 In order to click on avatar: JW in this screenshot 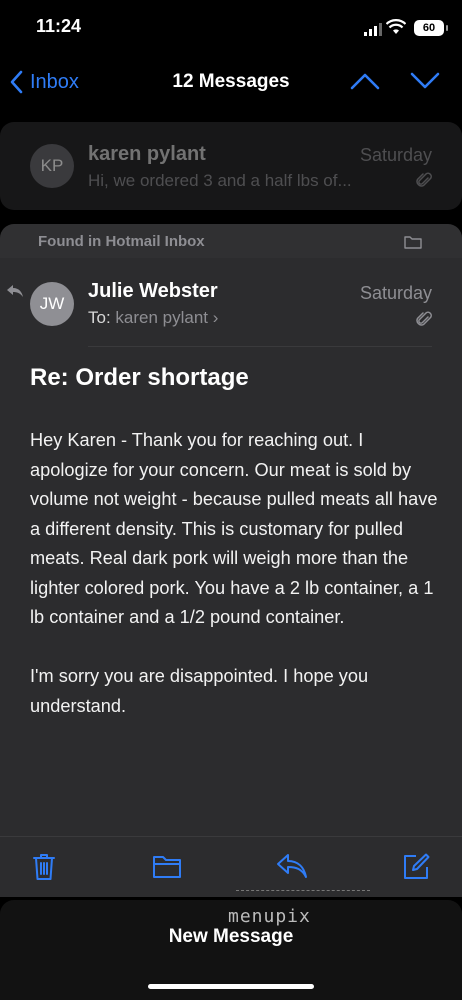, I will do `click(52, 304)`.